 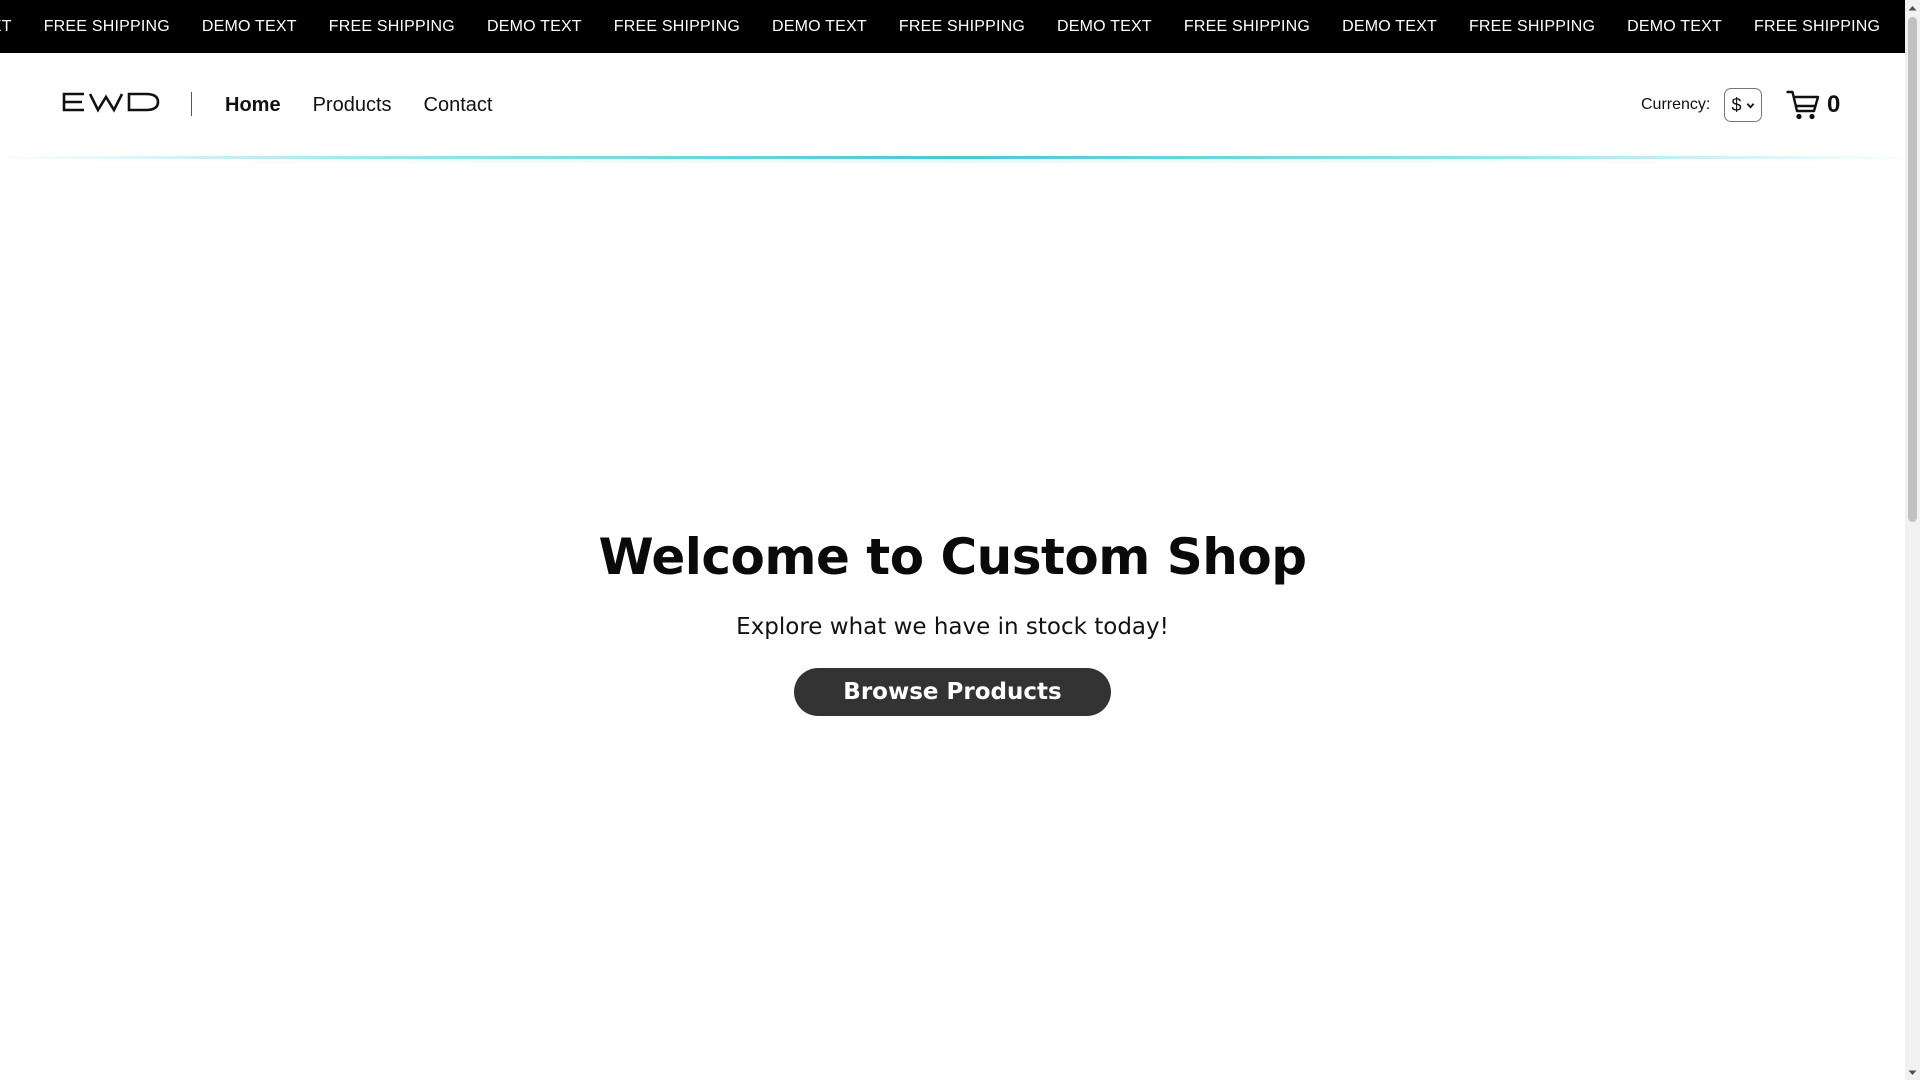 I want to click on main-nav: Home Products Contact, so click(x=374, y=105).